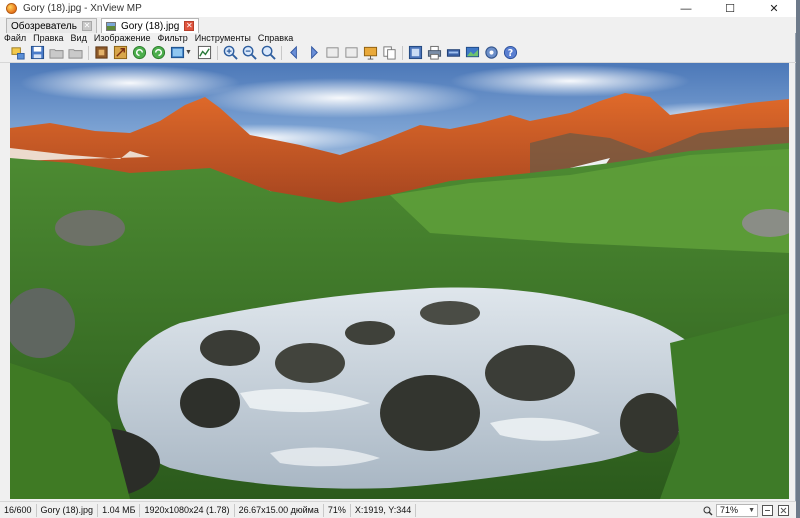 The image size is (800, 518). Describe the element at coordinates (189, 26) in the screenshot. I see `tab-image-close-icon: ✕` at that location.